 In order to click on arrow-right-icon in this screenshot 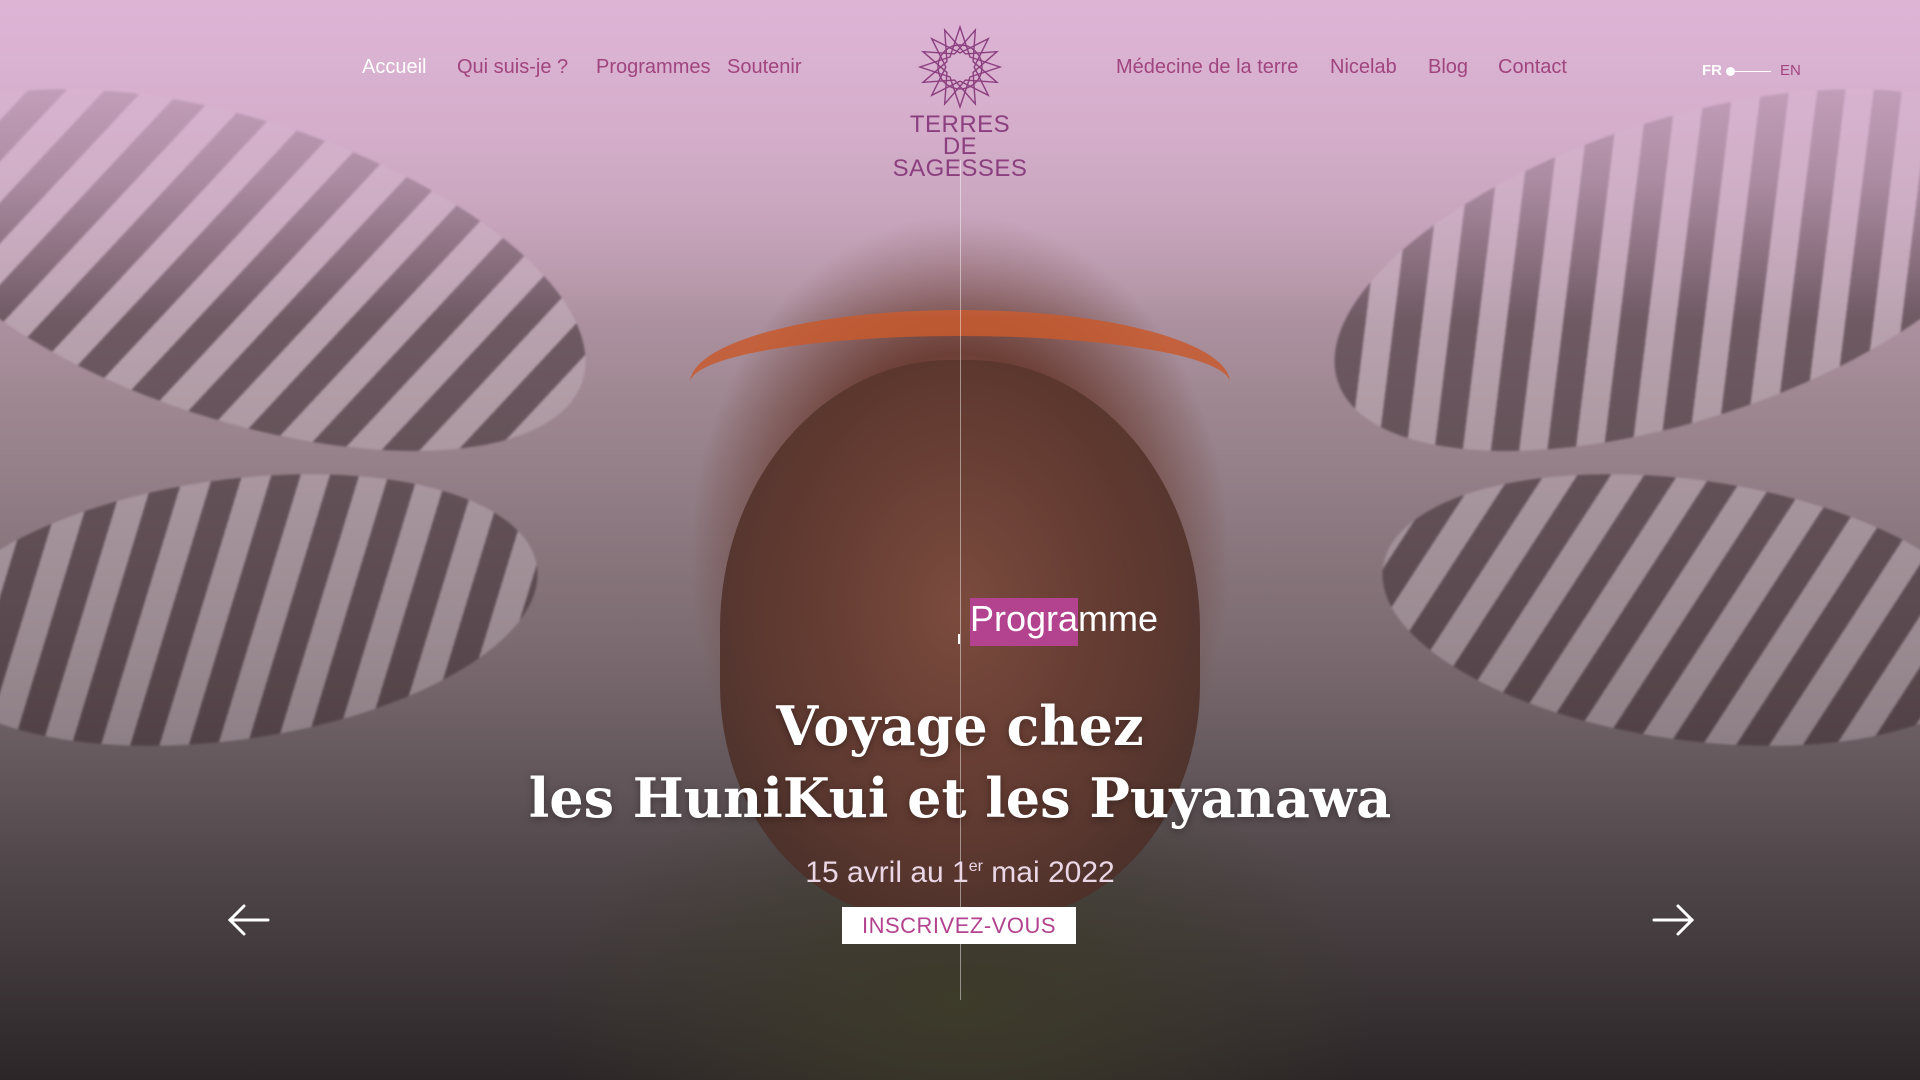, I will do `click(1673, 924)`.